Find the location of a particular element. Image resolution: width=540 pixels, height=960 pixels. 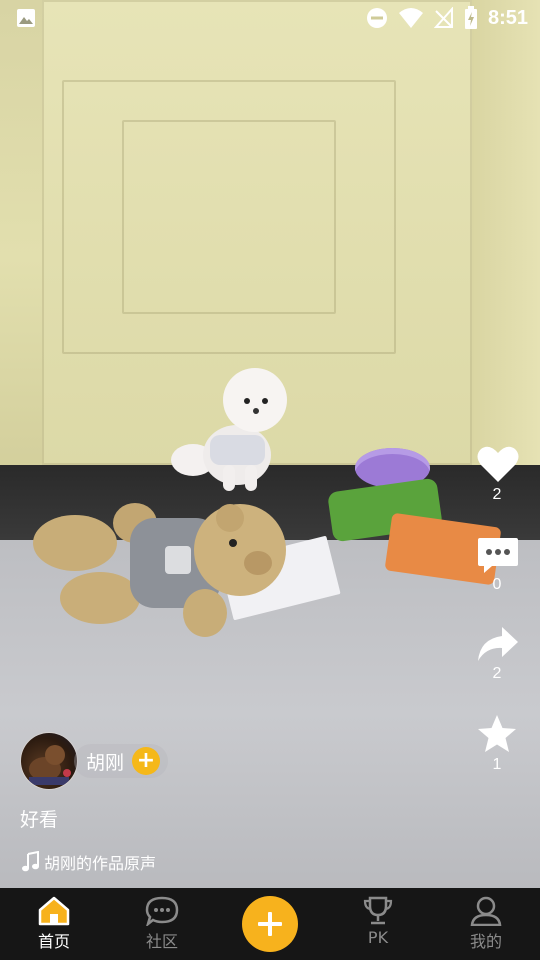

share-arrow-icon is located at coordinates (498, 644).